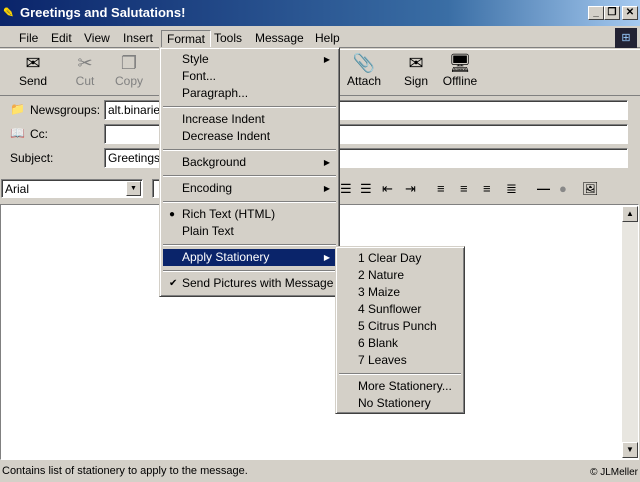 The height and width of the screenshot is (482, 640). I want to click on menu-help: Help, so click(327, 38).